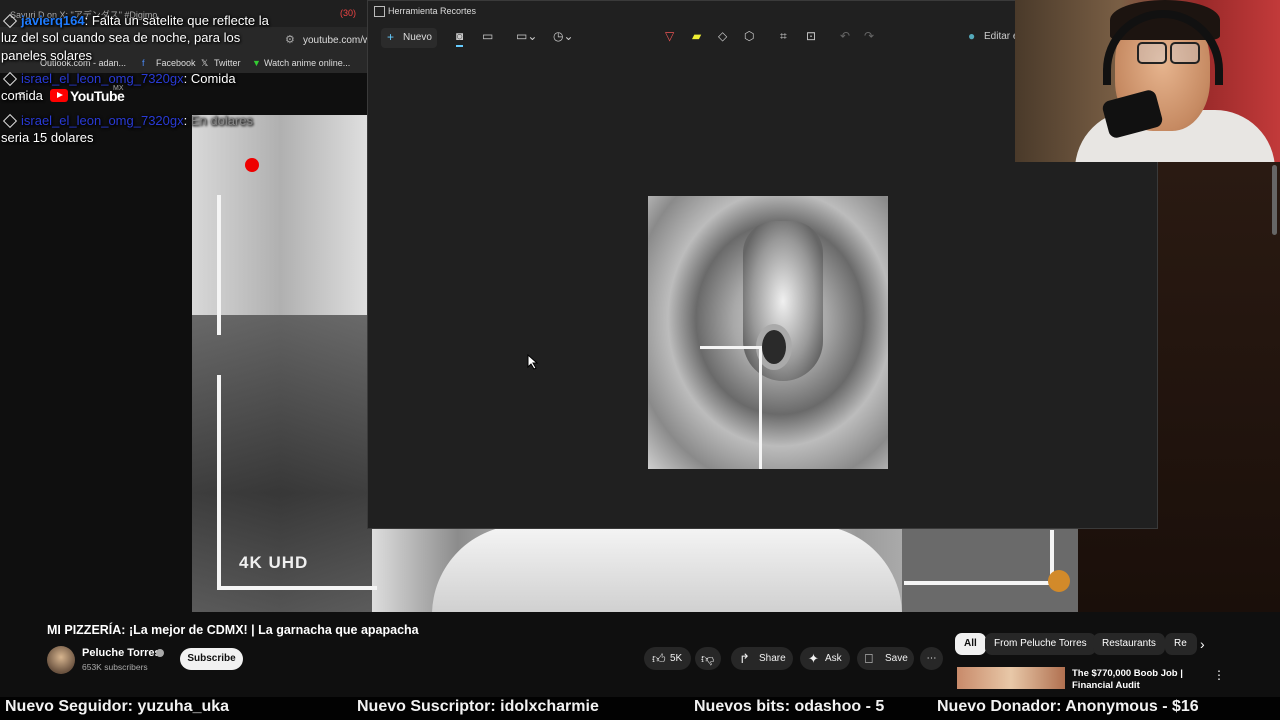 The height and width of the screenshot is (720, 1280). I want to click on paint-icon: ●, so click(971, 36).